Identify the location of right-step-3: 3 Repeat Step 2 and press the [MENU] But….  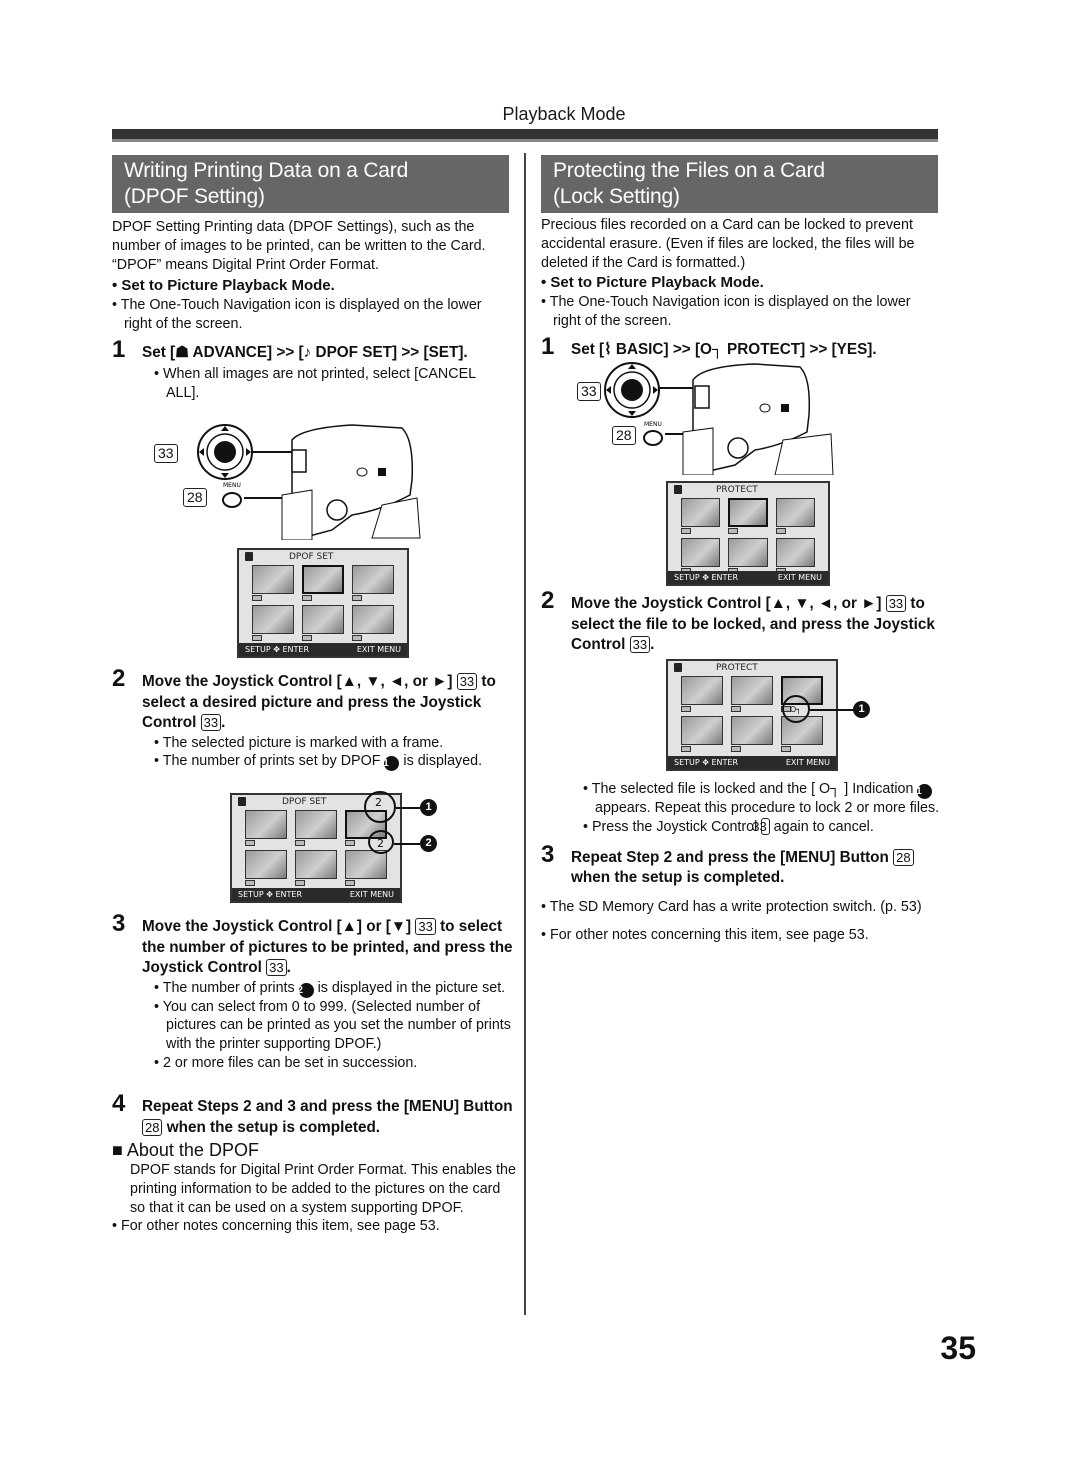
(741, 865).